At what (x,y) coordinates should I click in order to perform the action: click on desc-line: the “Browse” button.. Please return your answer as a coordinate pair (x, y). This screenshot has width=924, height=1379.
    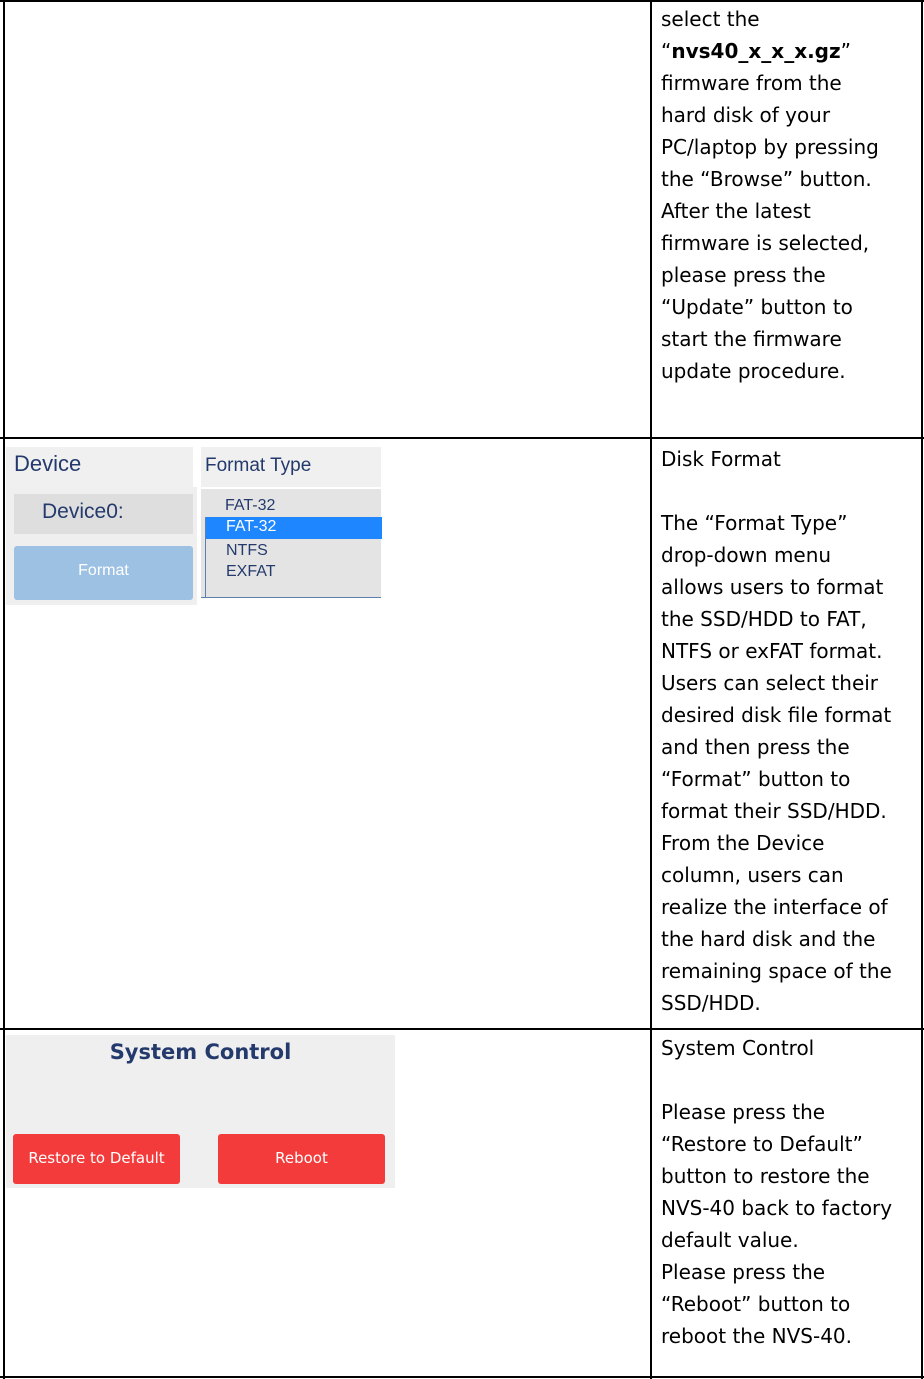
    Looking at the image, I should click on (766, 179).